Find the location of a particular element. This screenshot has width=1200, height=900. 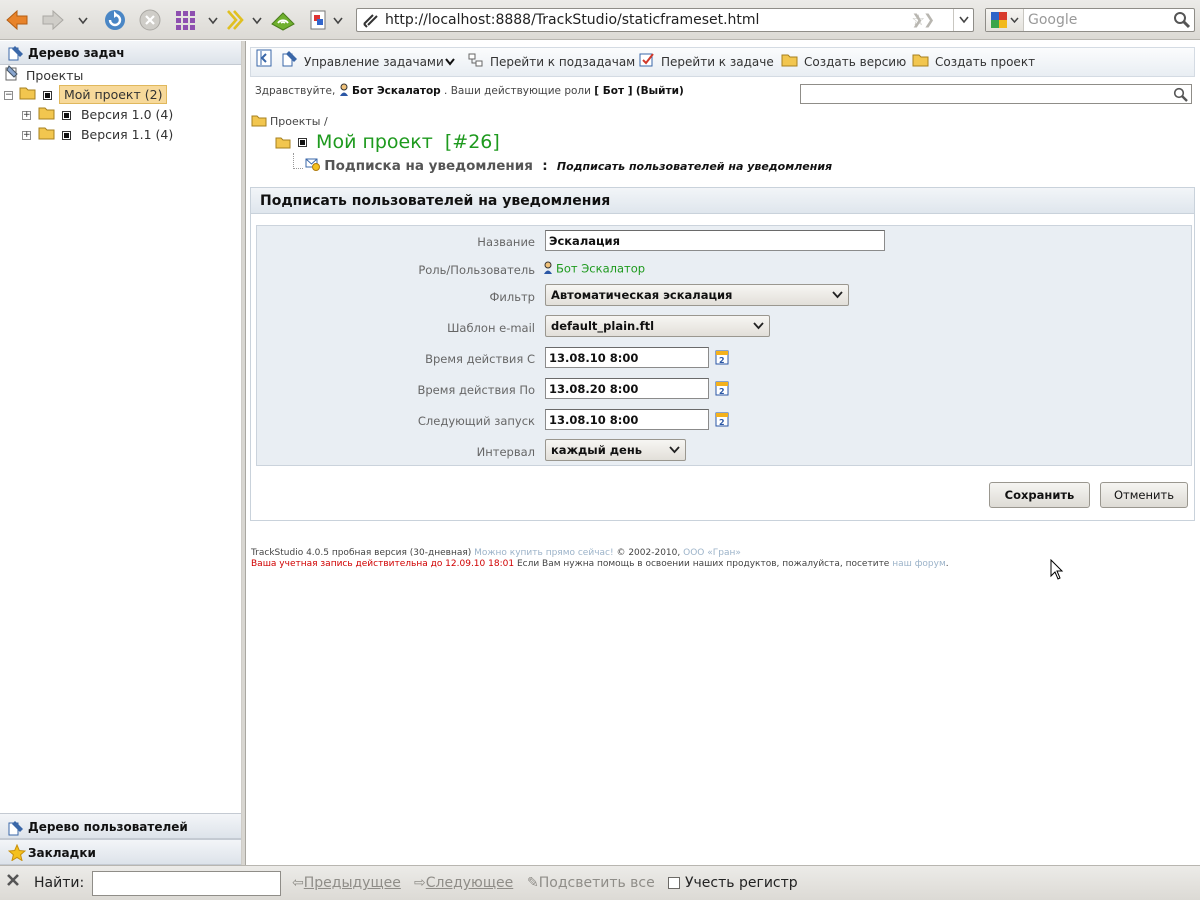

reload-icon is located at coordinates (115, 20).